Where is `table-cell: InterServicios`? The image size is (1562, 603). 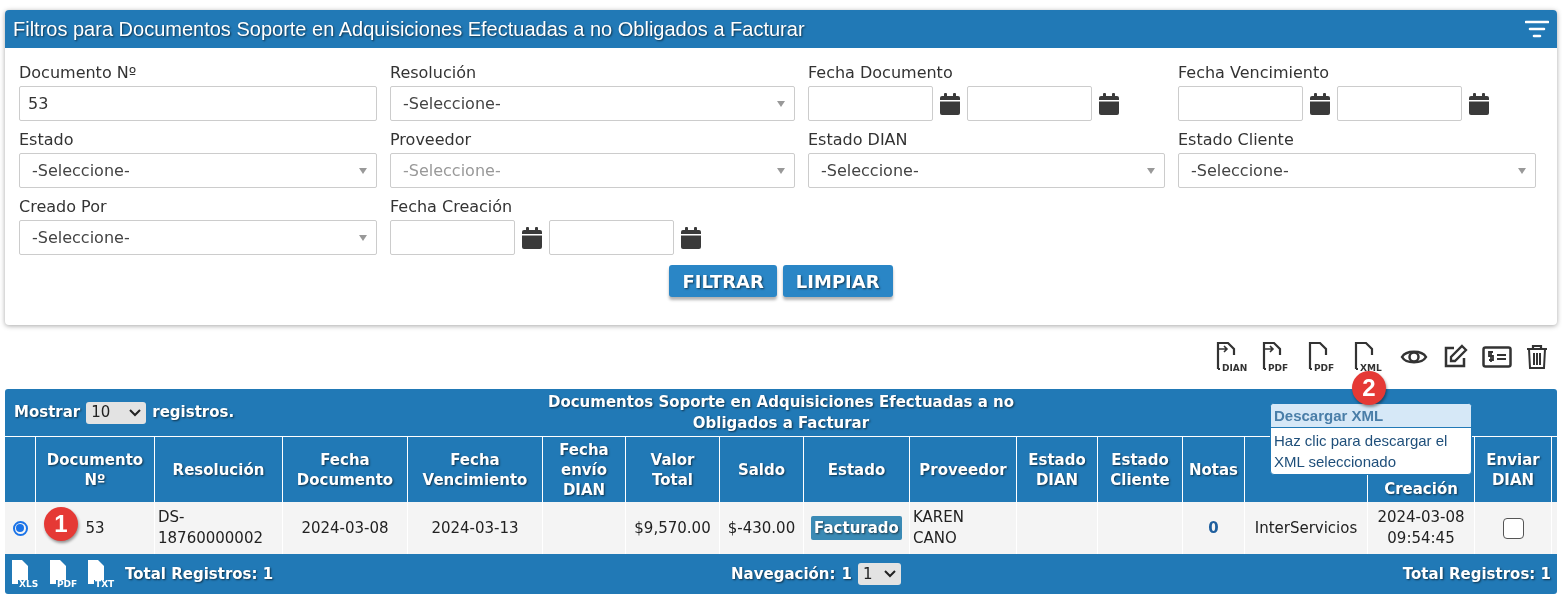
table-cell: InterServicios is located at coordinates (1306, 528).